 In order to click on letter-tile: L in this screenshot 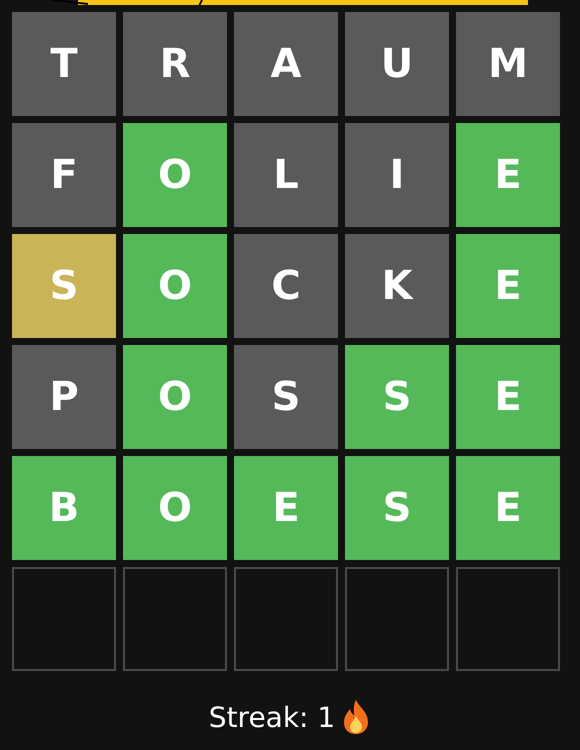, I will do `click(286, 175)`.